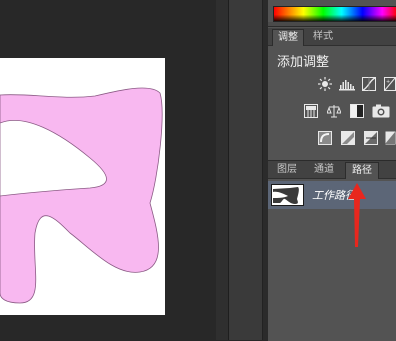  Describe the element at coordinates (288, 37) in the screenshot. I see `tab-adjustments: 调整` at that location.